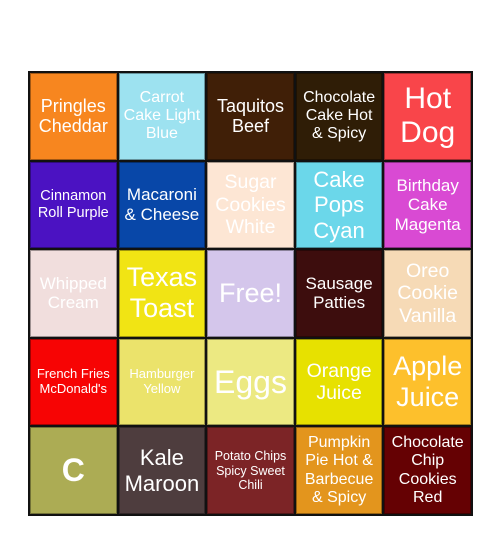 This screenshot has width=501, height=544. I want to click on bingo-cell-chocolate-chip-cookies: Chocolate Chip Cookies Red, so click(427, 470).